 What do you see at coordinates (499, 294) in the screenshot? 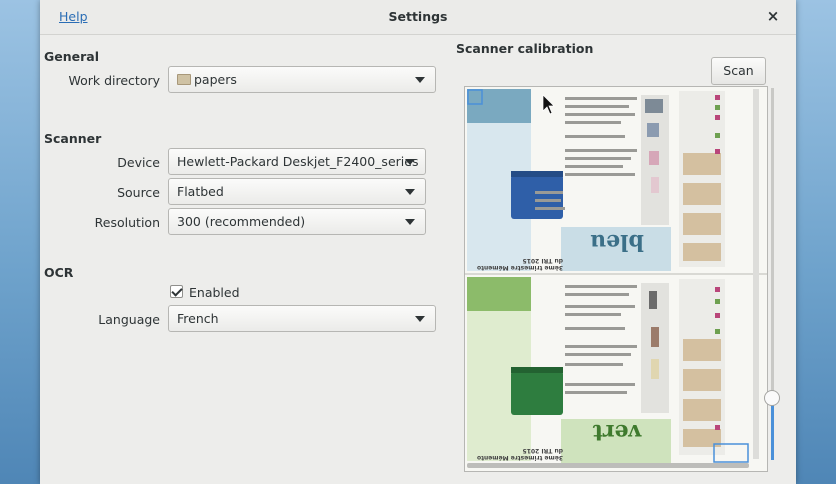
I see `banner-bottom` at bounding box center [499, 294].